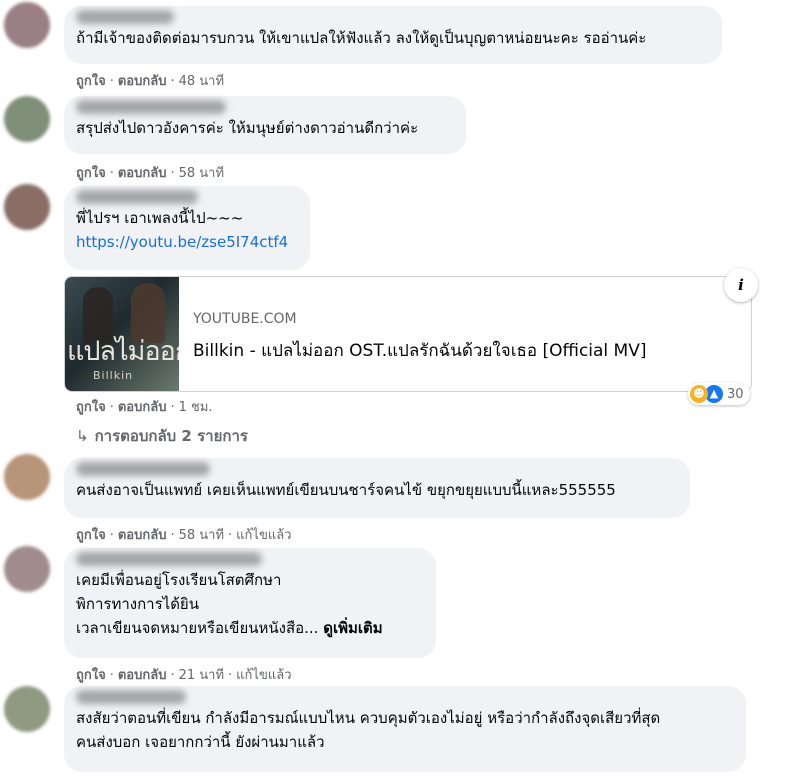 The image size is (800, 784). What do you see at coordinates (741, 285) in the screenshot?
I see `info-icon: i` at bounding box center [741, 285].